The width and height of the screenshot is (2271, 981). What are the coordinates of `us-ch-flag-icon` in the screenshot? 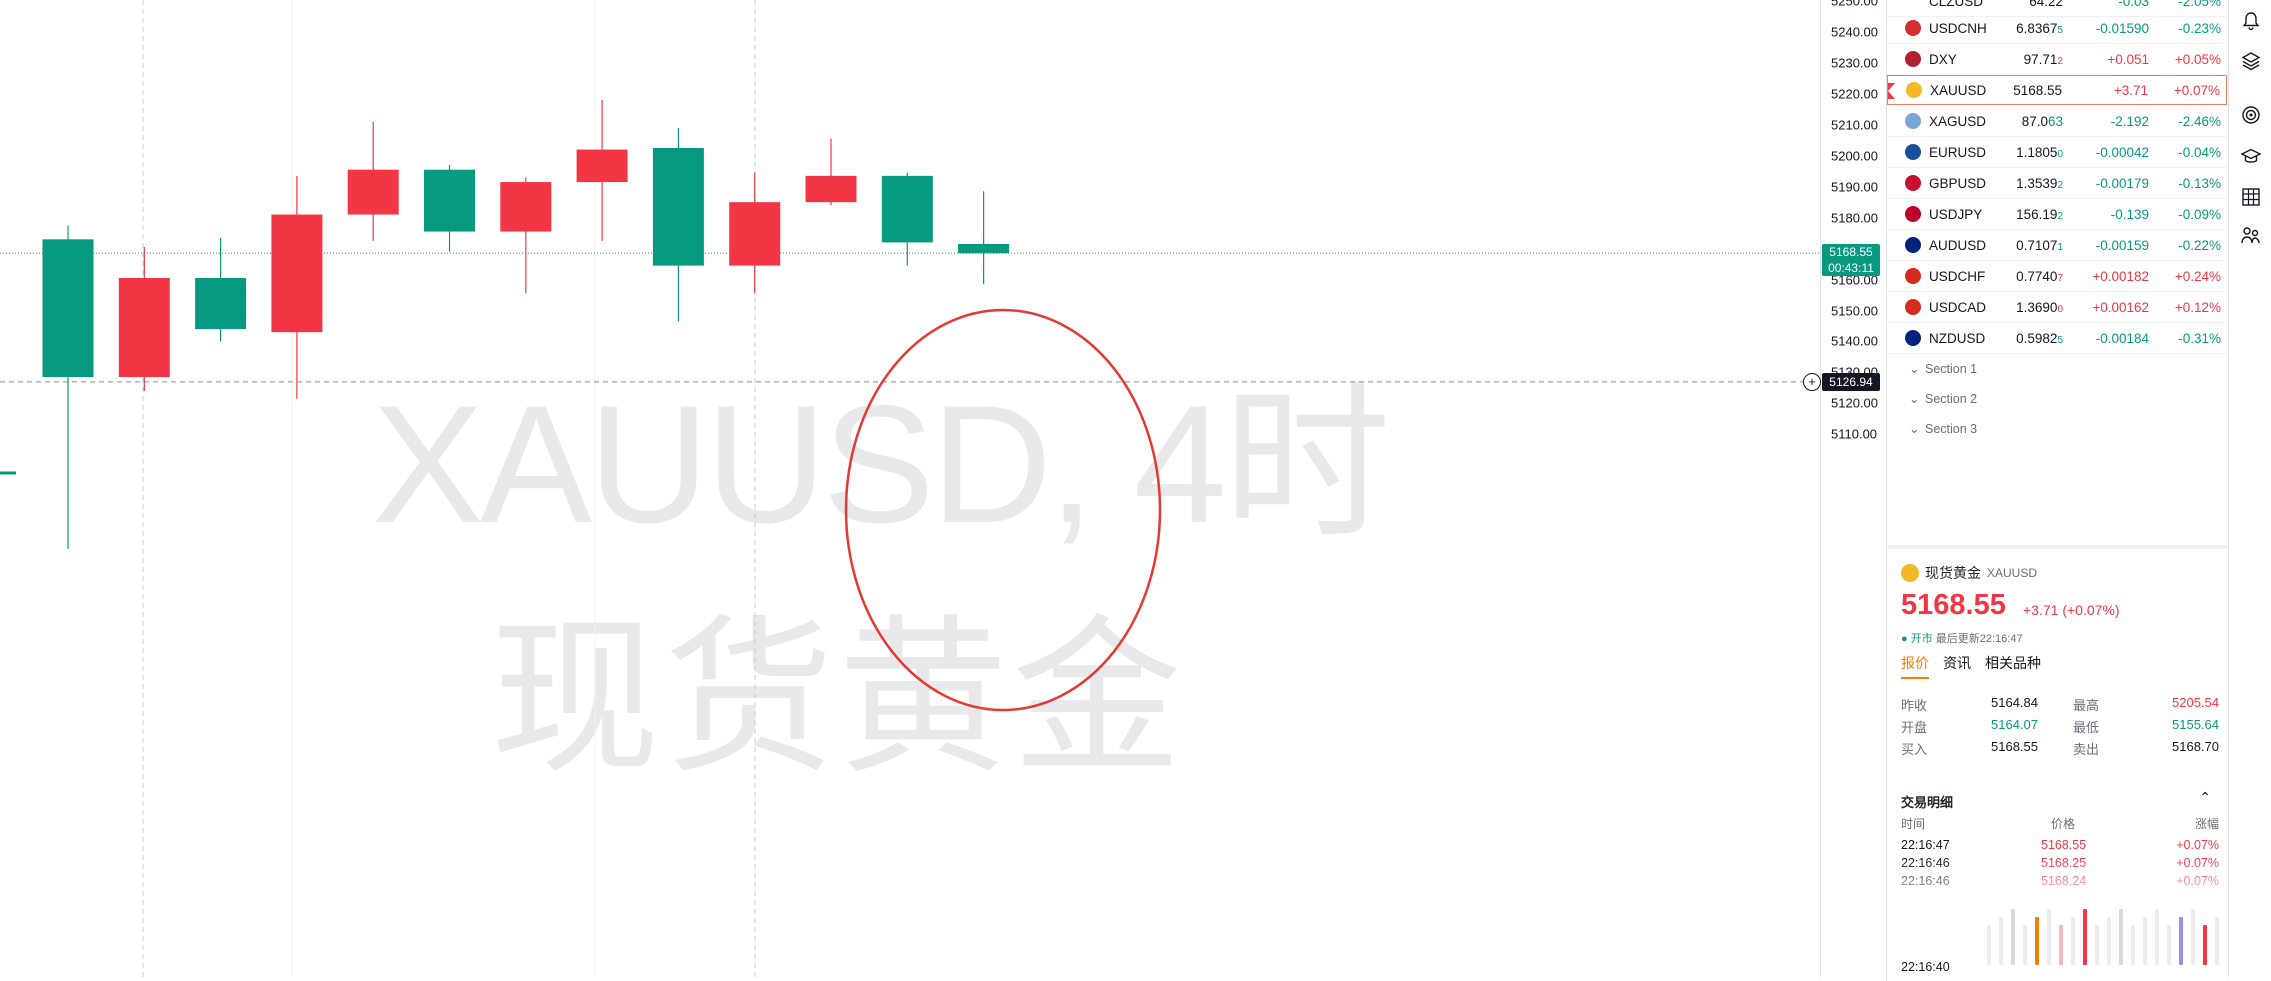 It's located at (1913, 276).